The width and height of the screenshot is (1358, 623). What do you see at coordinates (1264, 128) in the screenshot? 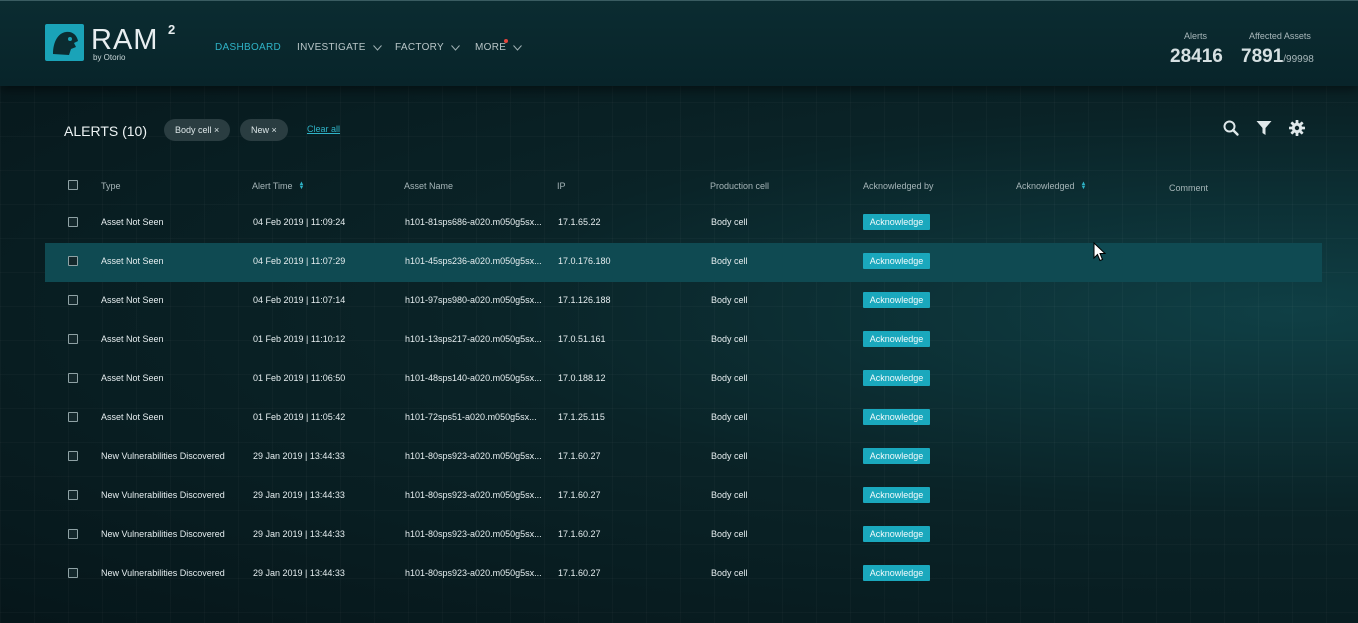
I see `filter-icon` at bounding box center [1264, 128].